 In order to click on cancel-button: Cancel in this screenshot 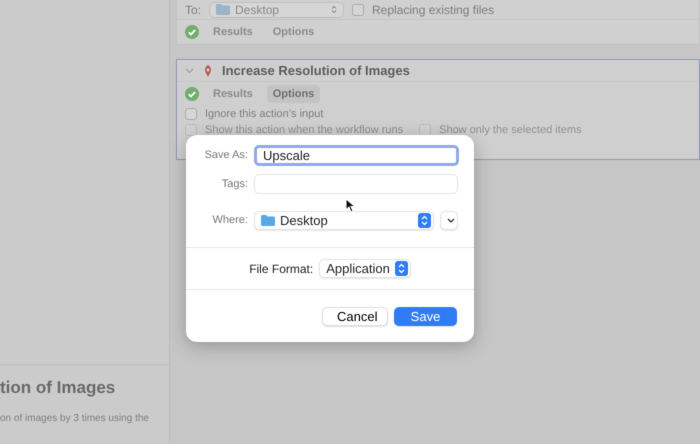, I will do `click(355, 316)`.